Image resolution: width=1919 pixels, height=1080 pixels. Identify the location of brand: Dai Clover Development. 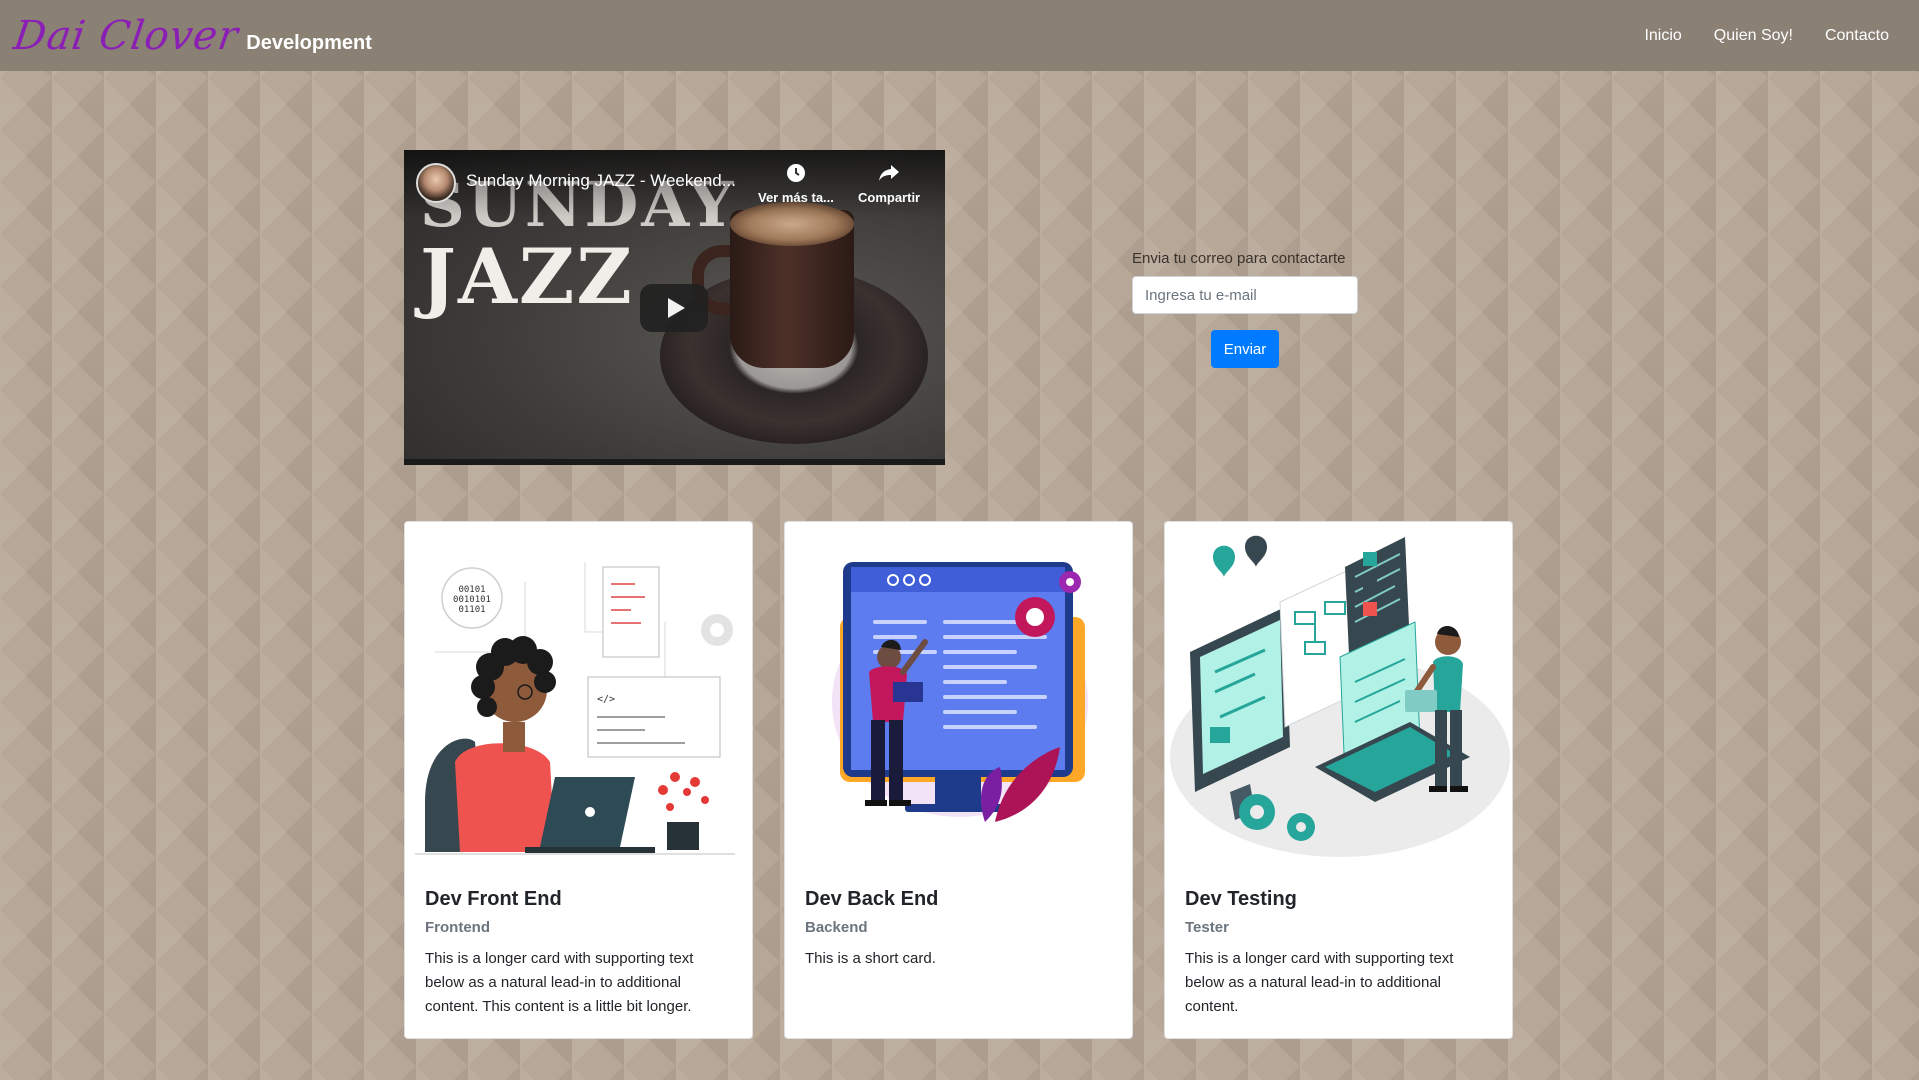
(191, 35).